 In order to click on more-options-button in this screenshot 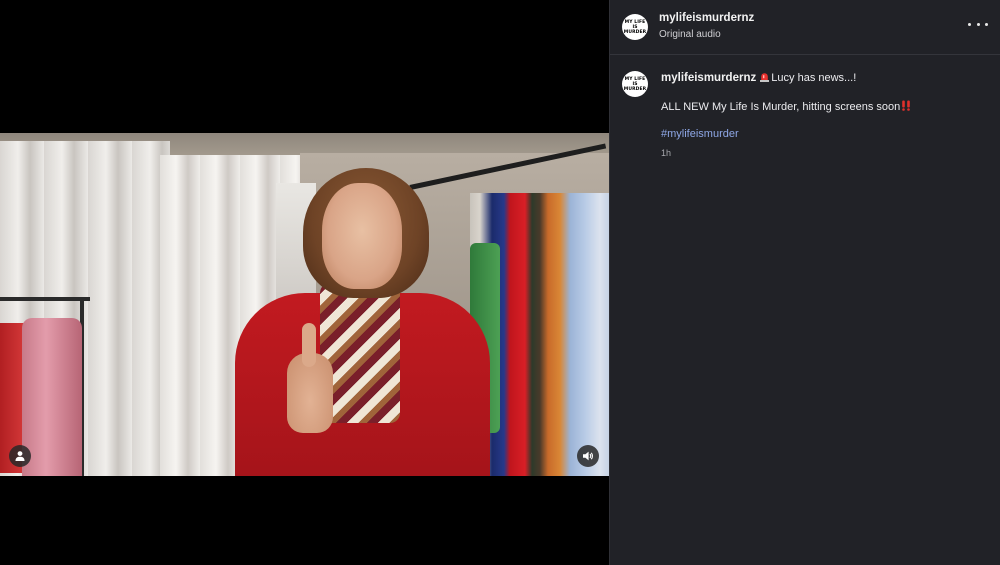, I will do `click(978, 24)`.